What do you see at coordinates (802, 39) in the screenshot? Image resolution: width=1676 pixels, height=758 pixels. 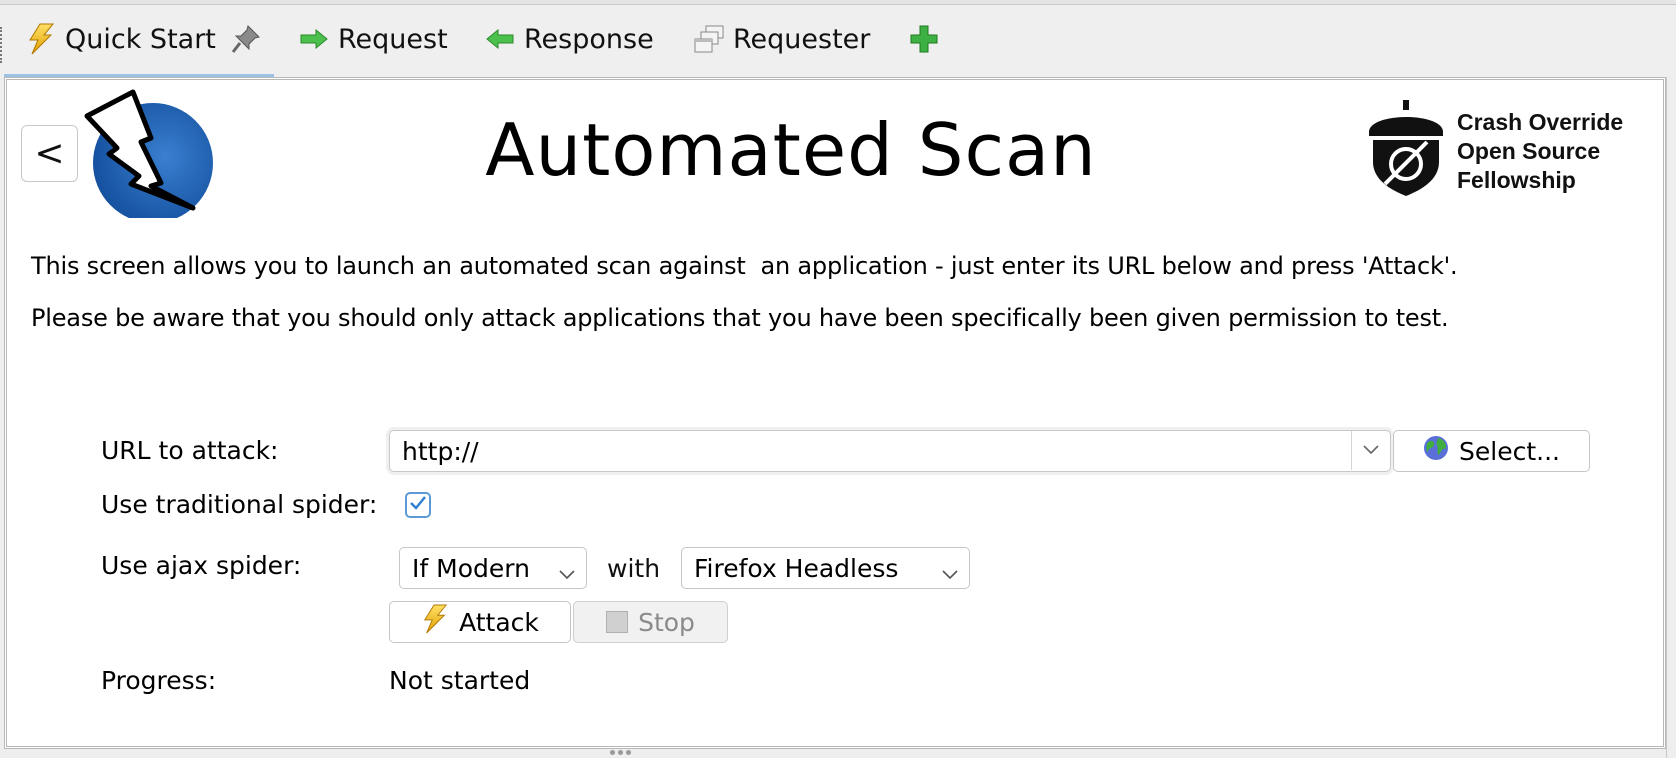 I see `tab-label: Requester` at bounding box center [802, 39].